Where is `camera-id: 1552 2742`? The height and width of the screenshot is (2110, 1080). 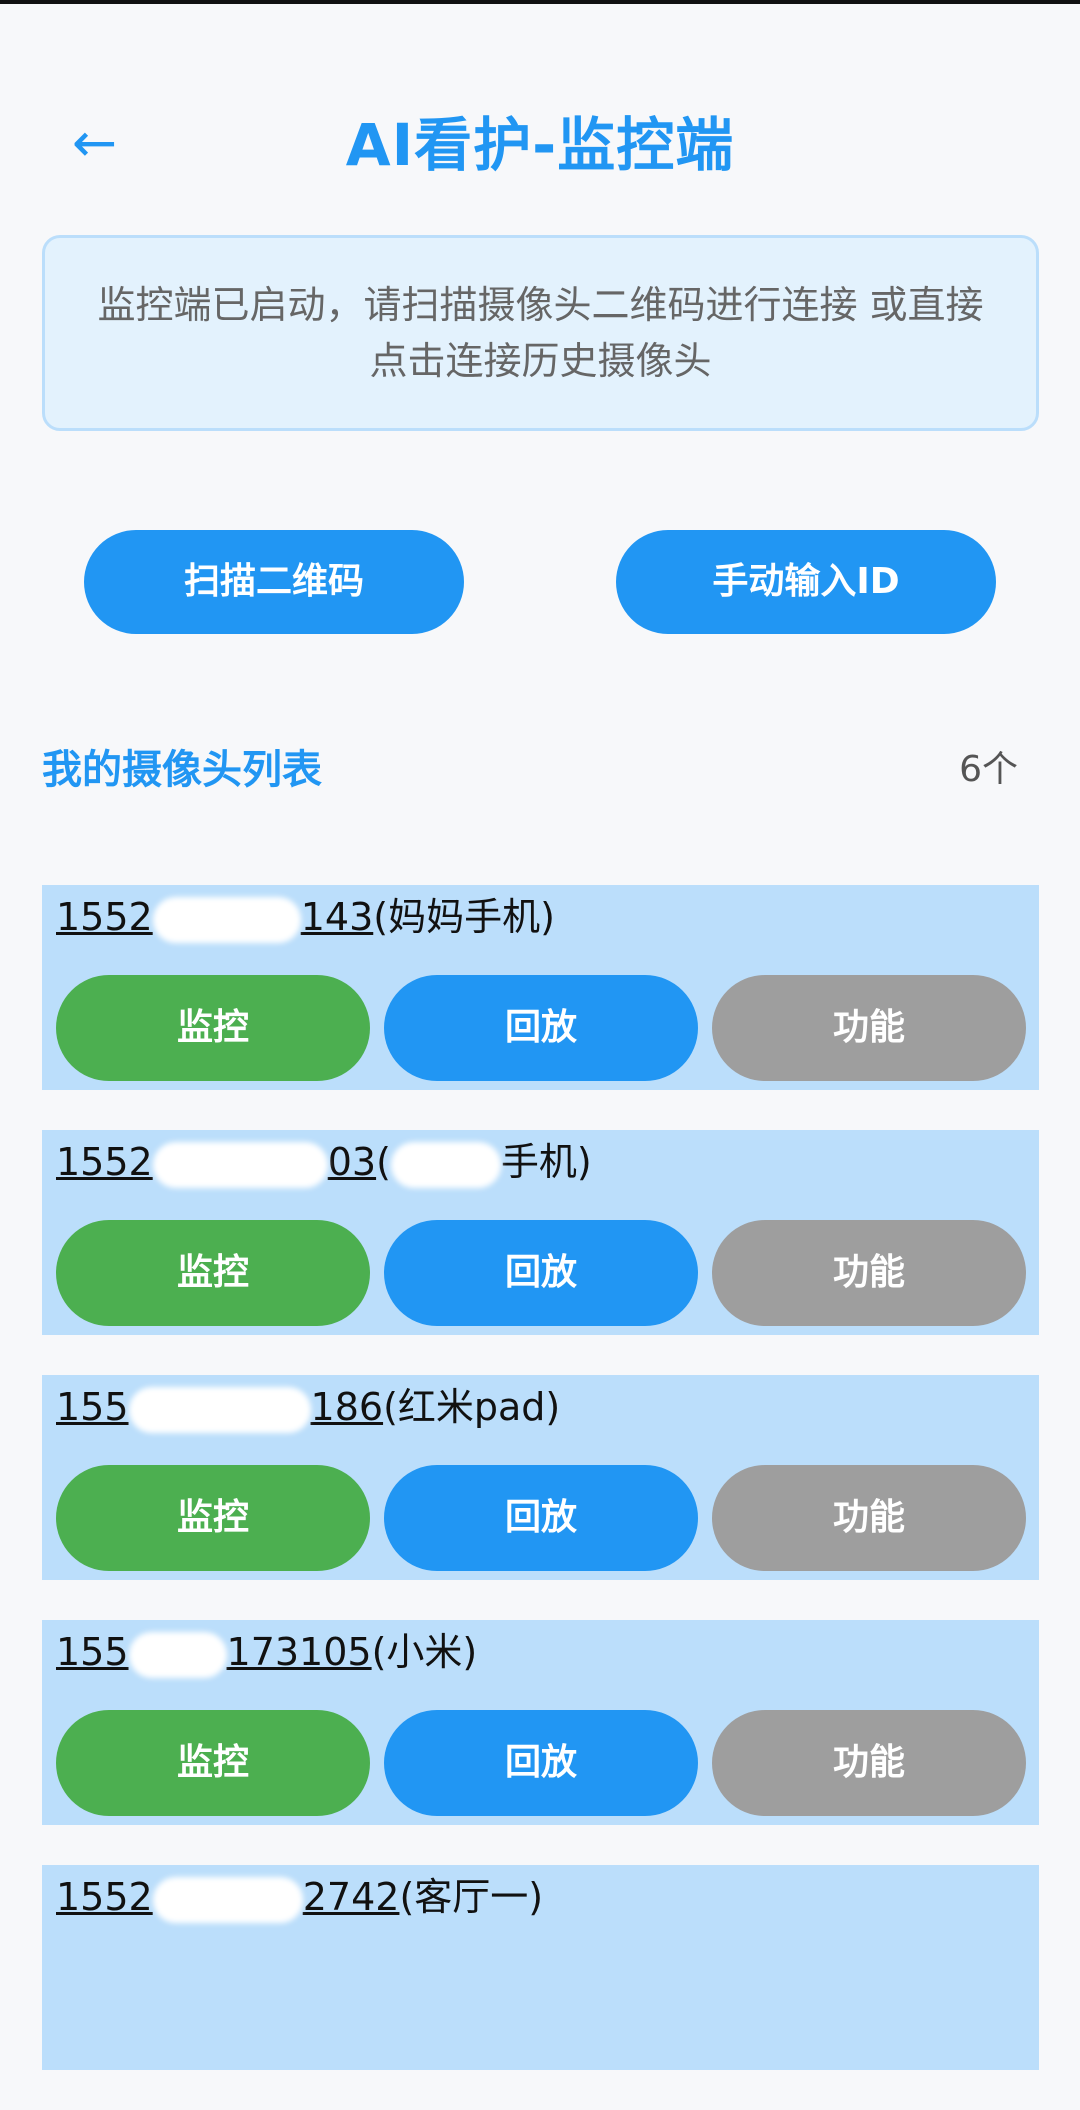 camera-id: 1552 2742 is located at coordinates (227, 1899).